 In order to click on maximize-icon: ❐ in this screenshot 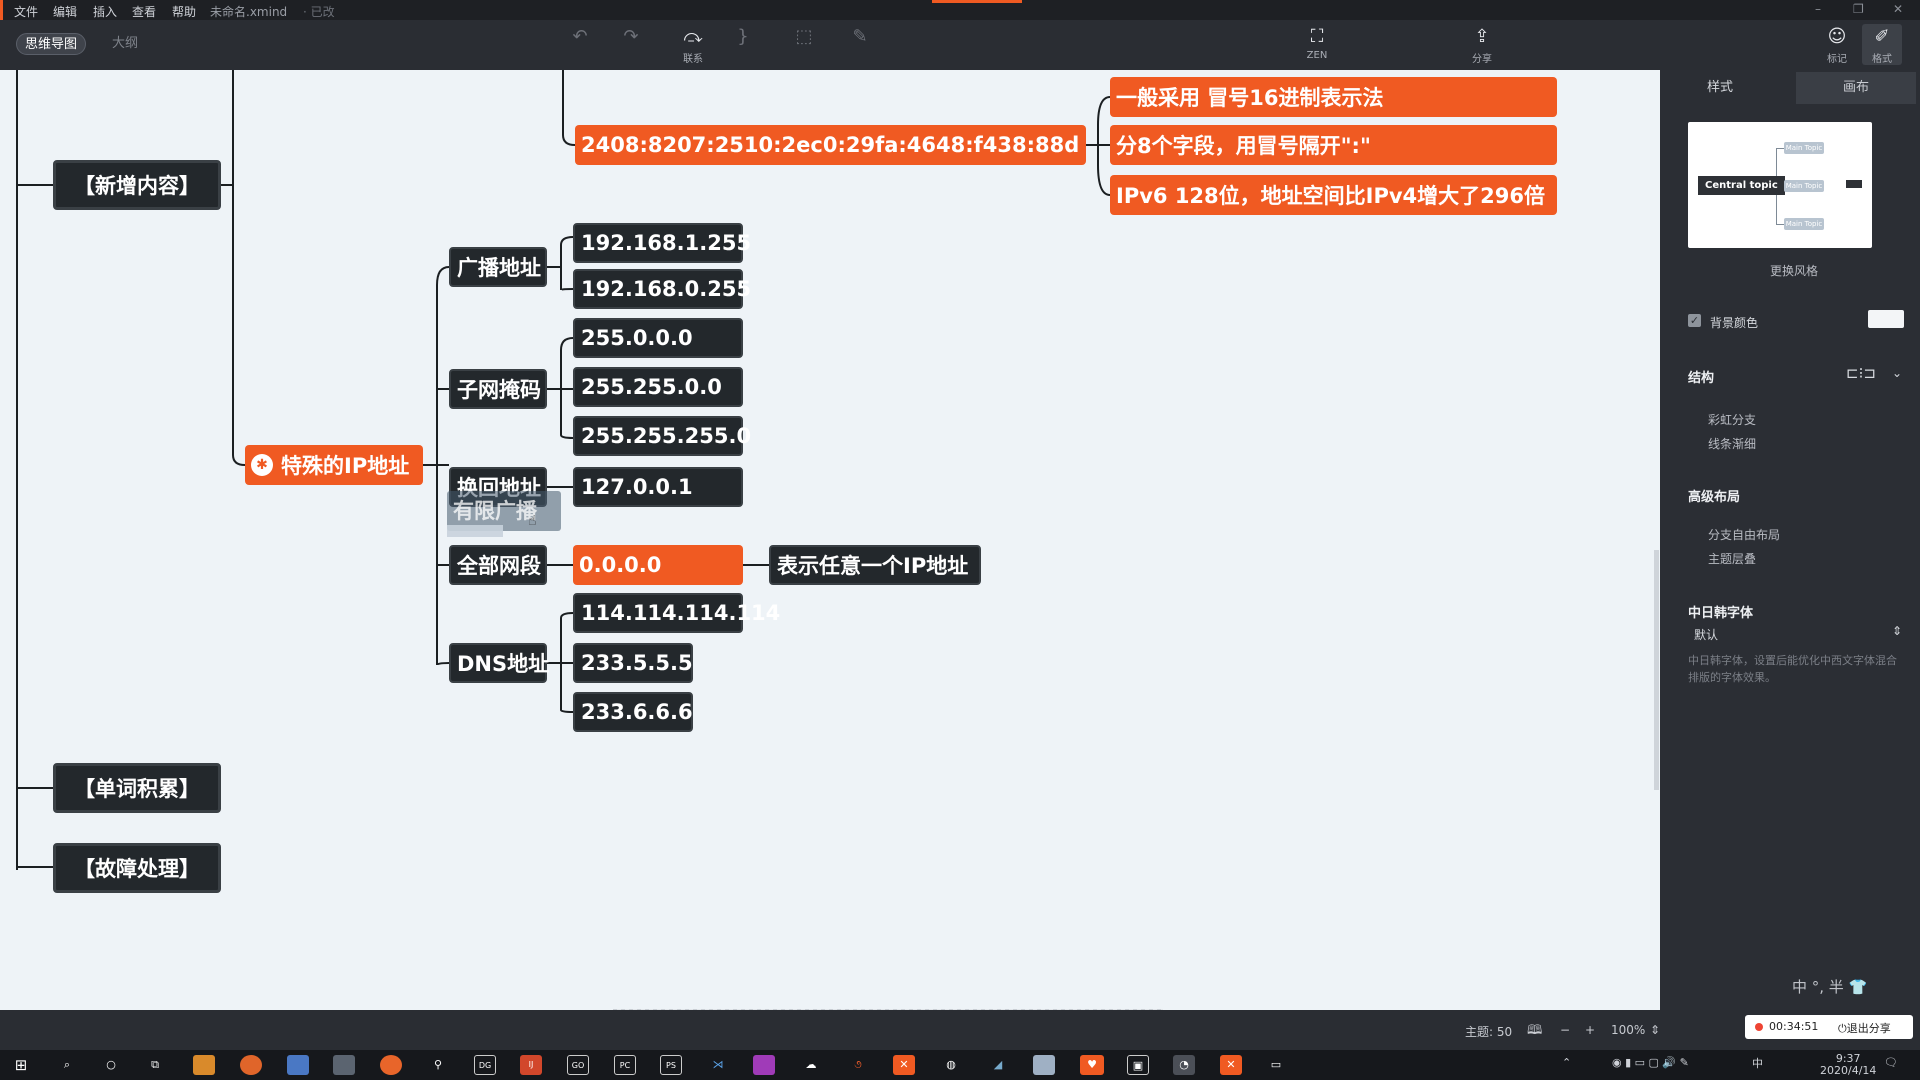, I will do `click(1858, 9)`.